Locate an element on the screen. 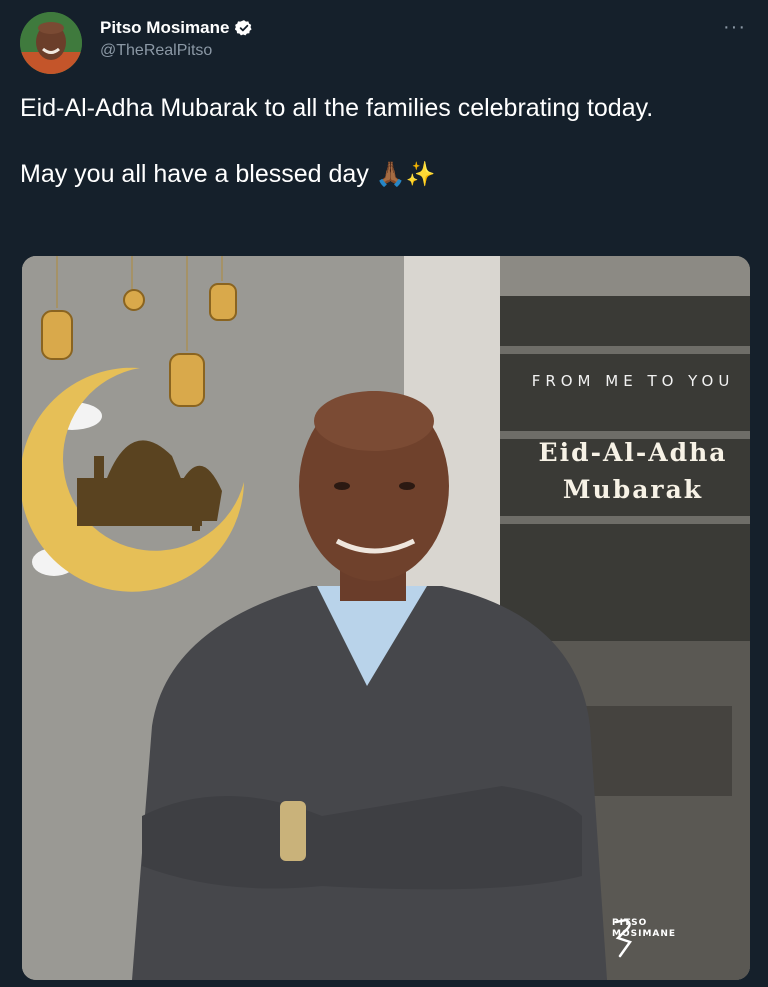  verified-badge-icon is located at coordinates (244, 28).